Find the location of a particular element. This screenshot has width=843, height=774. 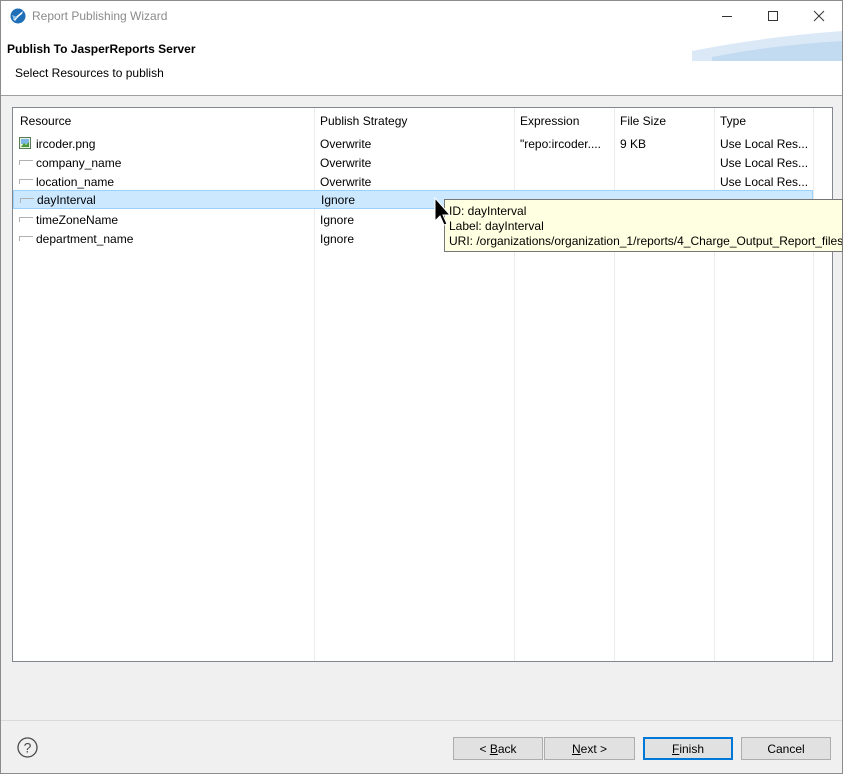

resource-name: ircoder.png is located at coordinates (66, 144).